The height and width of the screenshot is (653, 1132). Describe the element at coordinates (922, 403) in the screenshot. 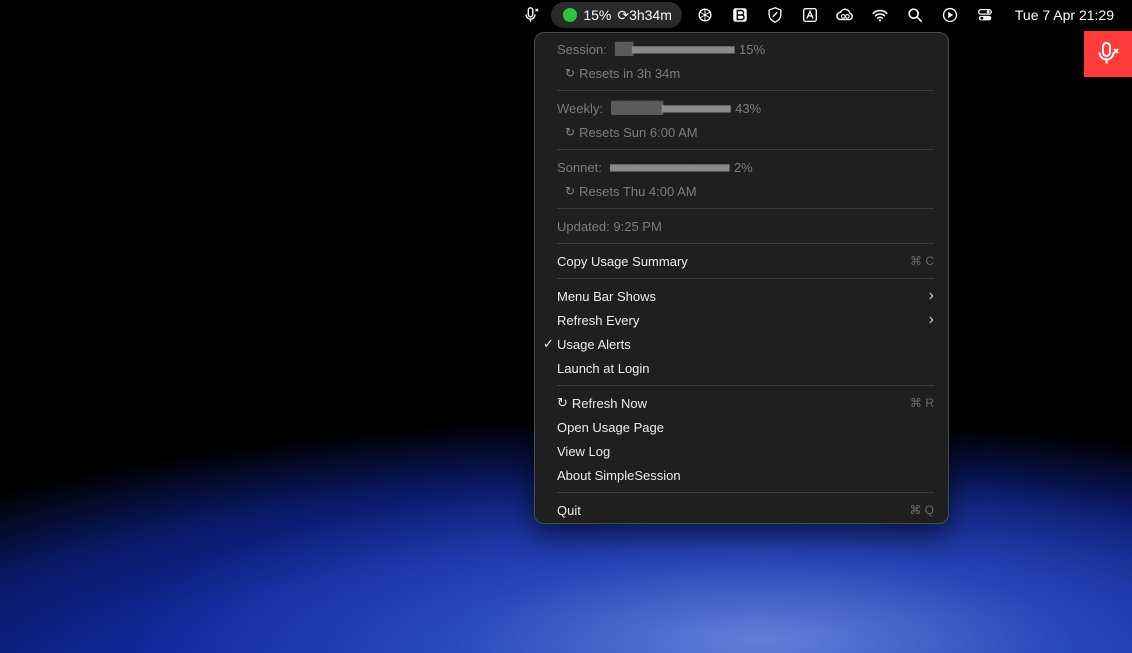

I see `refresh-shortcut: ⌘ R` at that location.